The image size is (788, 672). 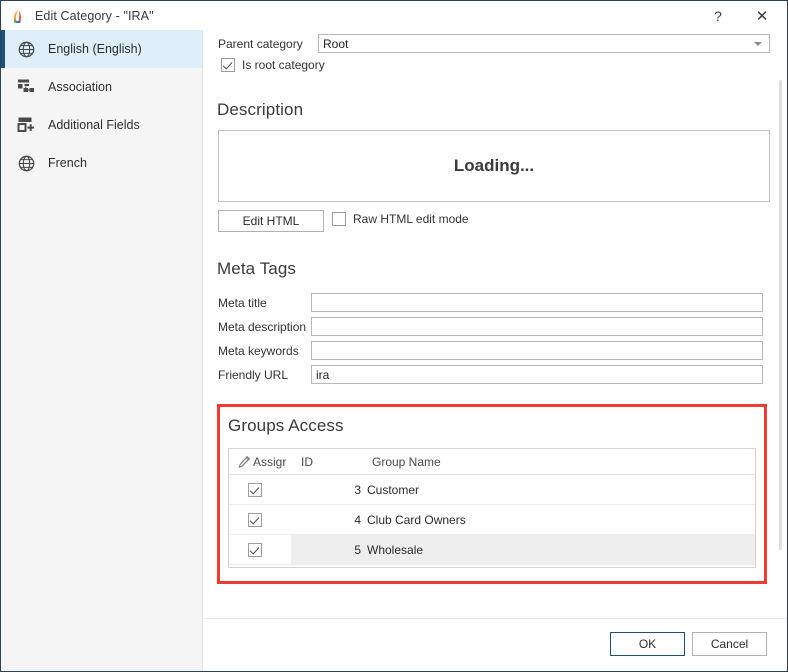 What do you see at coordinates (357, 519) in the screenshot?
I see `cell-id: 4` at bounding box center [357, 519].